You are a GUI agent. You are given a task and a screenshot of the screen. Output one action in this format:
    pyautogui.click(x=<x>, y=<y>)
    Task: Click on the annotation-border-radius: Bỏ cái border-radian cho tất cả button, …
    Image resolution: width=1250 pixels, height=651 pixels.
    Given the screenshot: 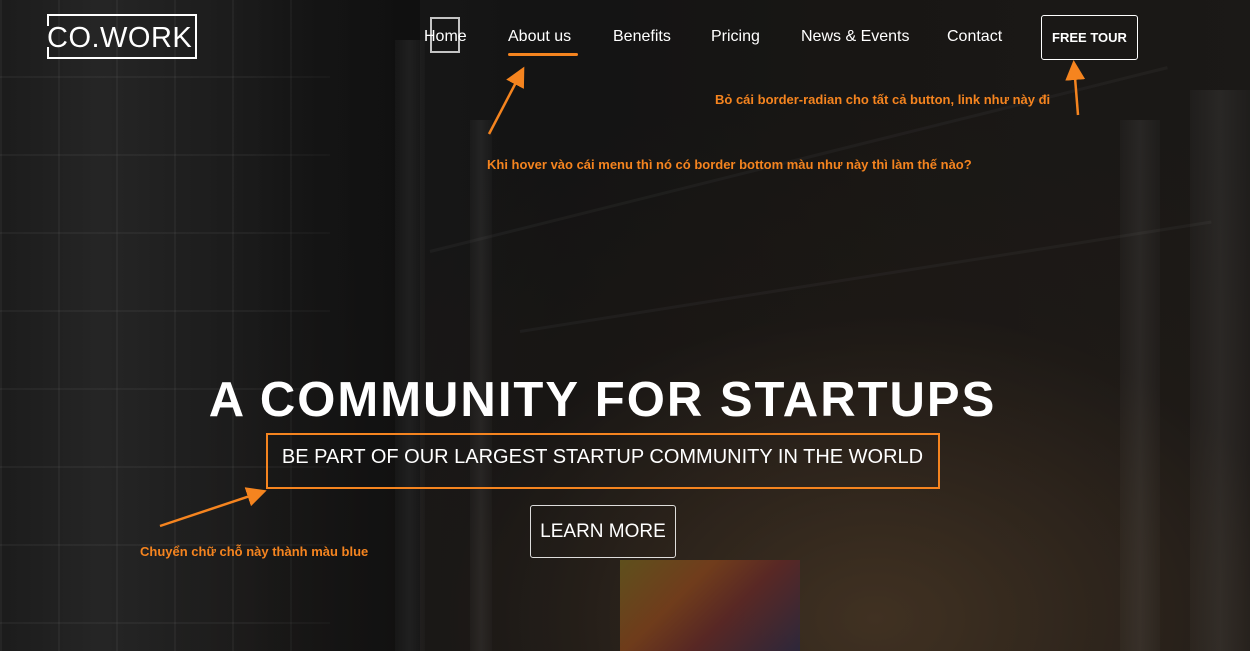 What is the action you would take?
    pyautogui.click(x=883, y=99)
    